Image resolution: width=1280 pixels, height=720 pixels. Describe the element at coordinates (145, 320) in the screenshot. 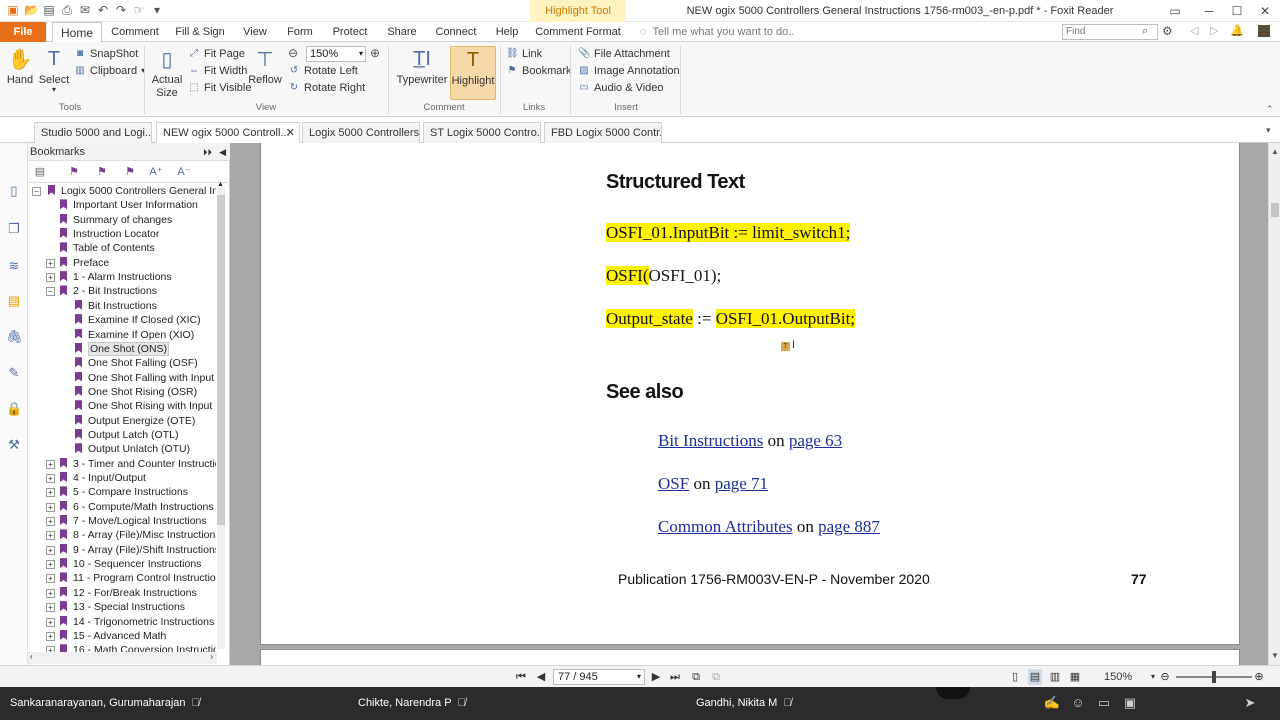

I see `bookmark-item: Examine If Closed (XIC)` at that location.